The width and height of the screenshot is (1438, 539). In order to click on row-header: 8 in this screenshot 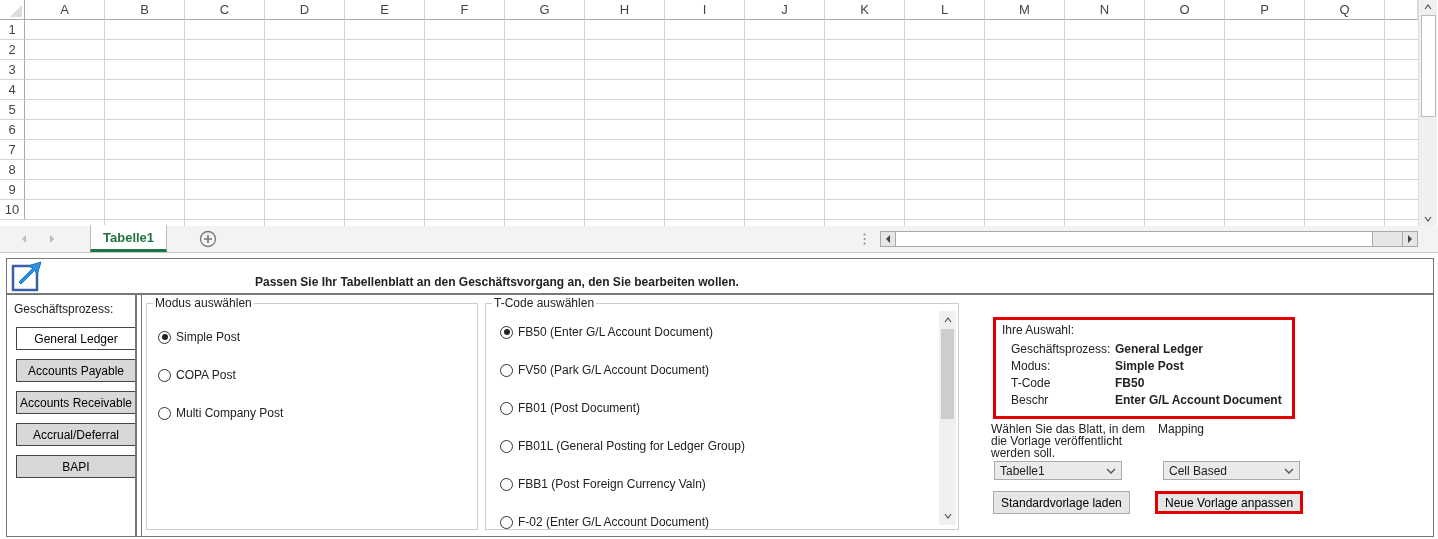, I will do `click(12, 170)`.